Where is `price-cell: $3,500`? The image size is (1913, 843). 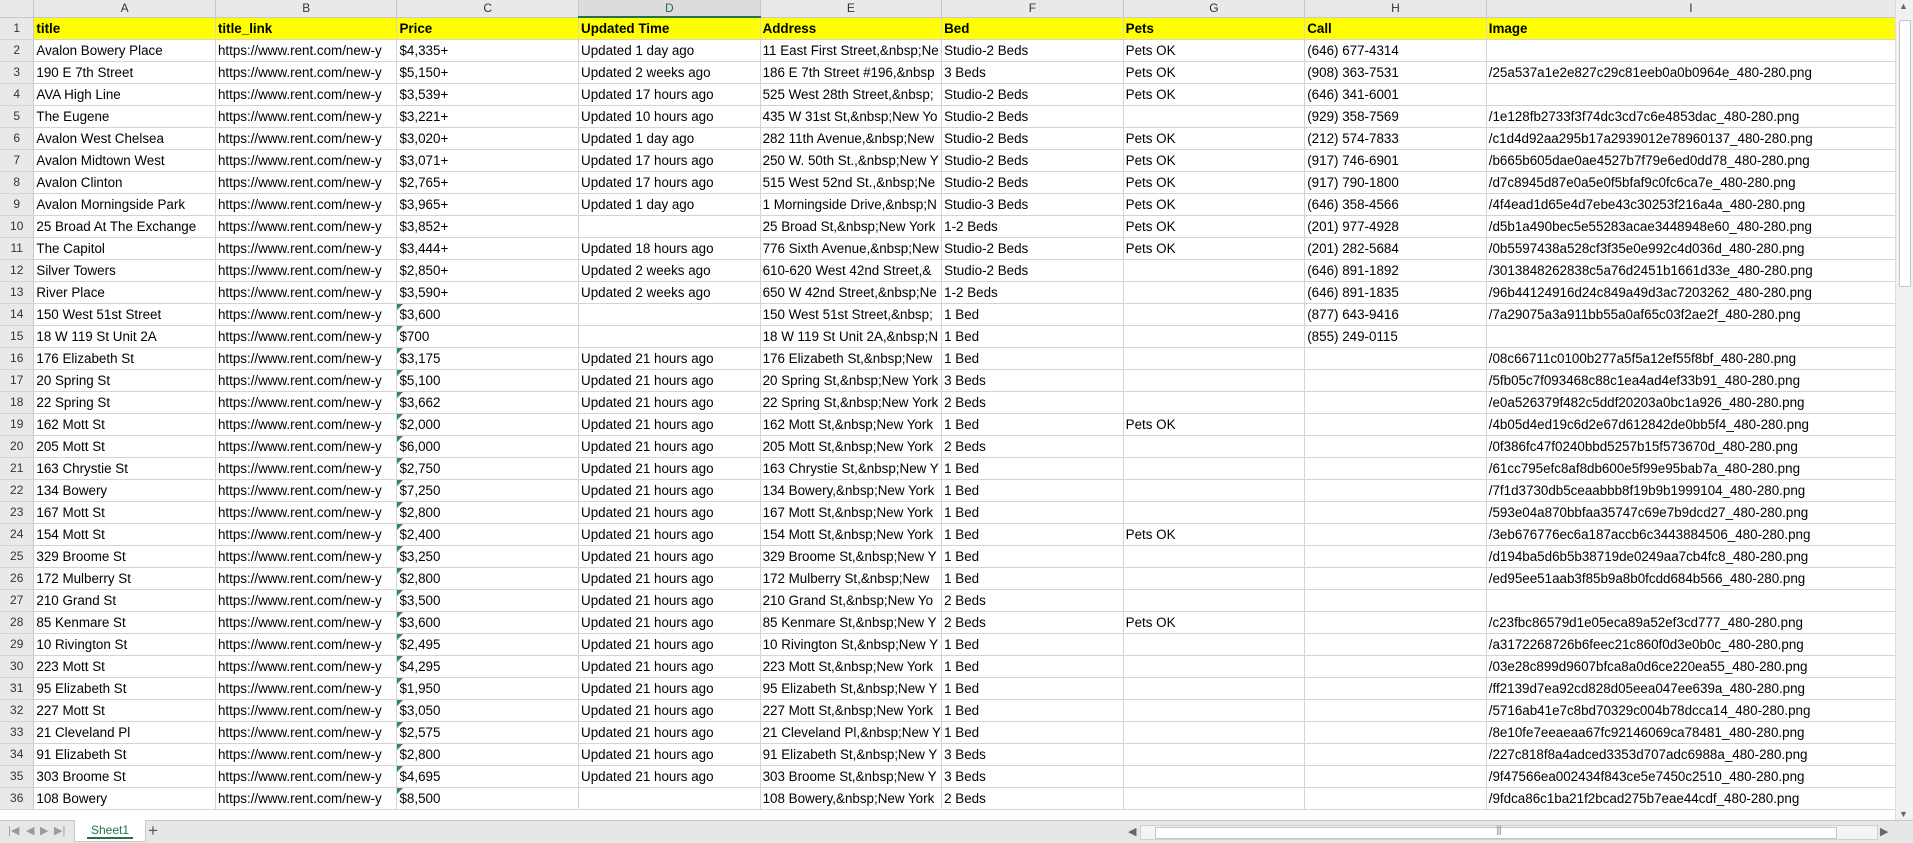
price-cell: $3,500 is located at coordinates (488, 600).